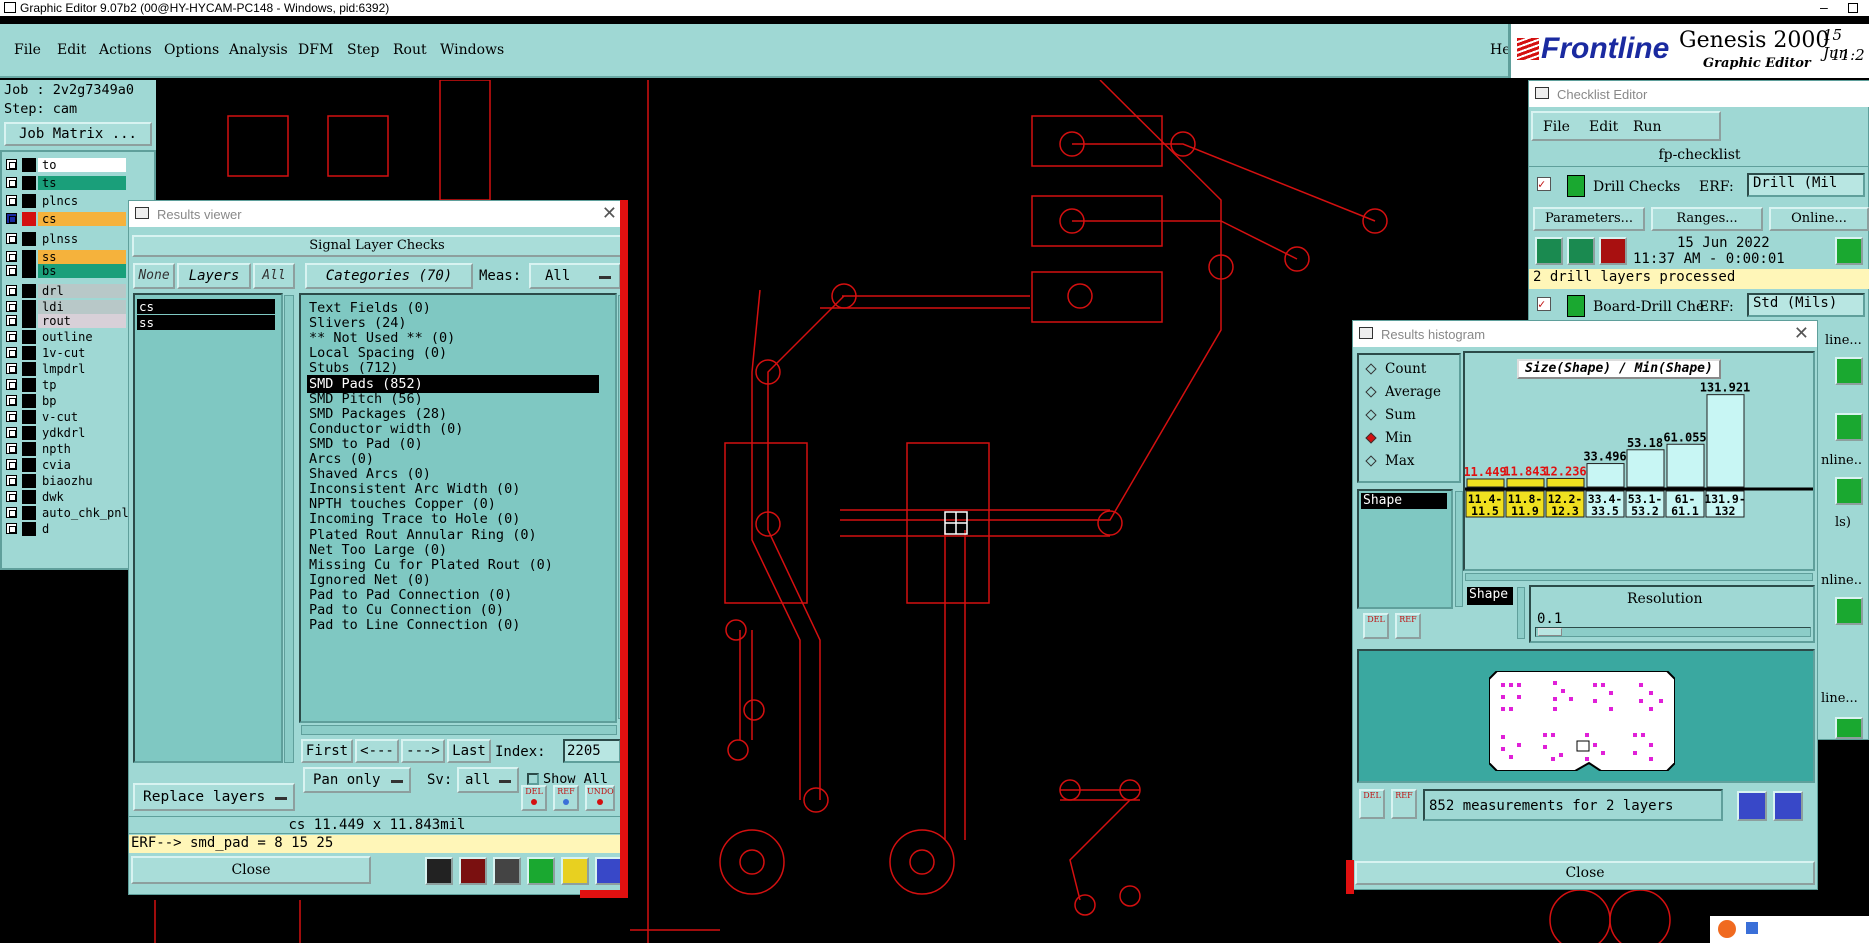 The height and width of the screenshot is (943, 1869). Describe the element at coordinates (363, 50) in the screenshot. I see `menu-step: Step` at that location.